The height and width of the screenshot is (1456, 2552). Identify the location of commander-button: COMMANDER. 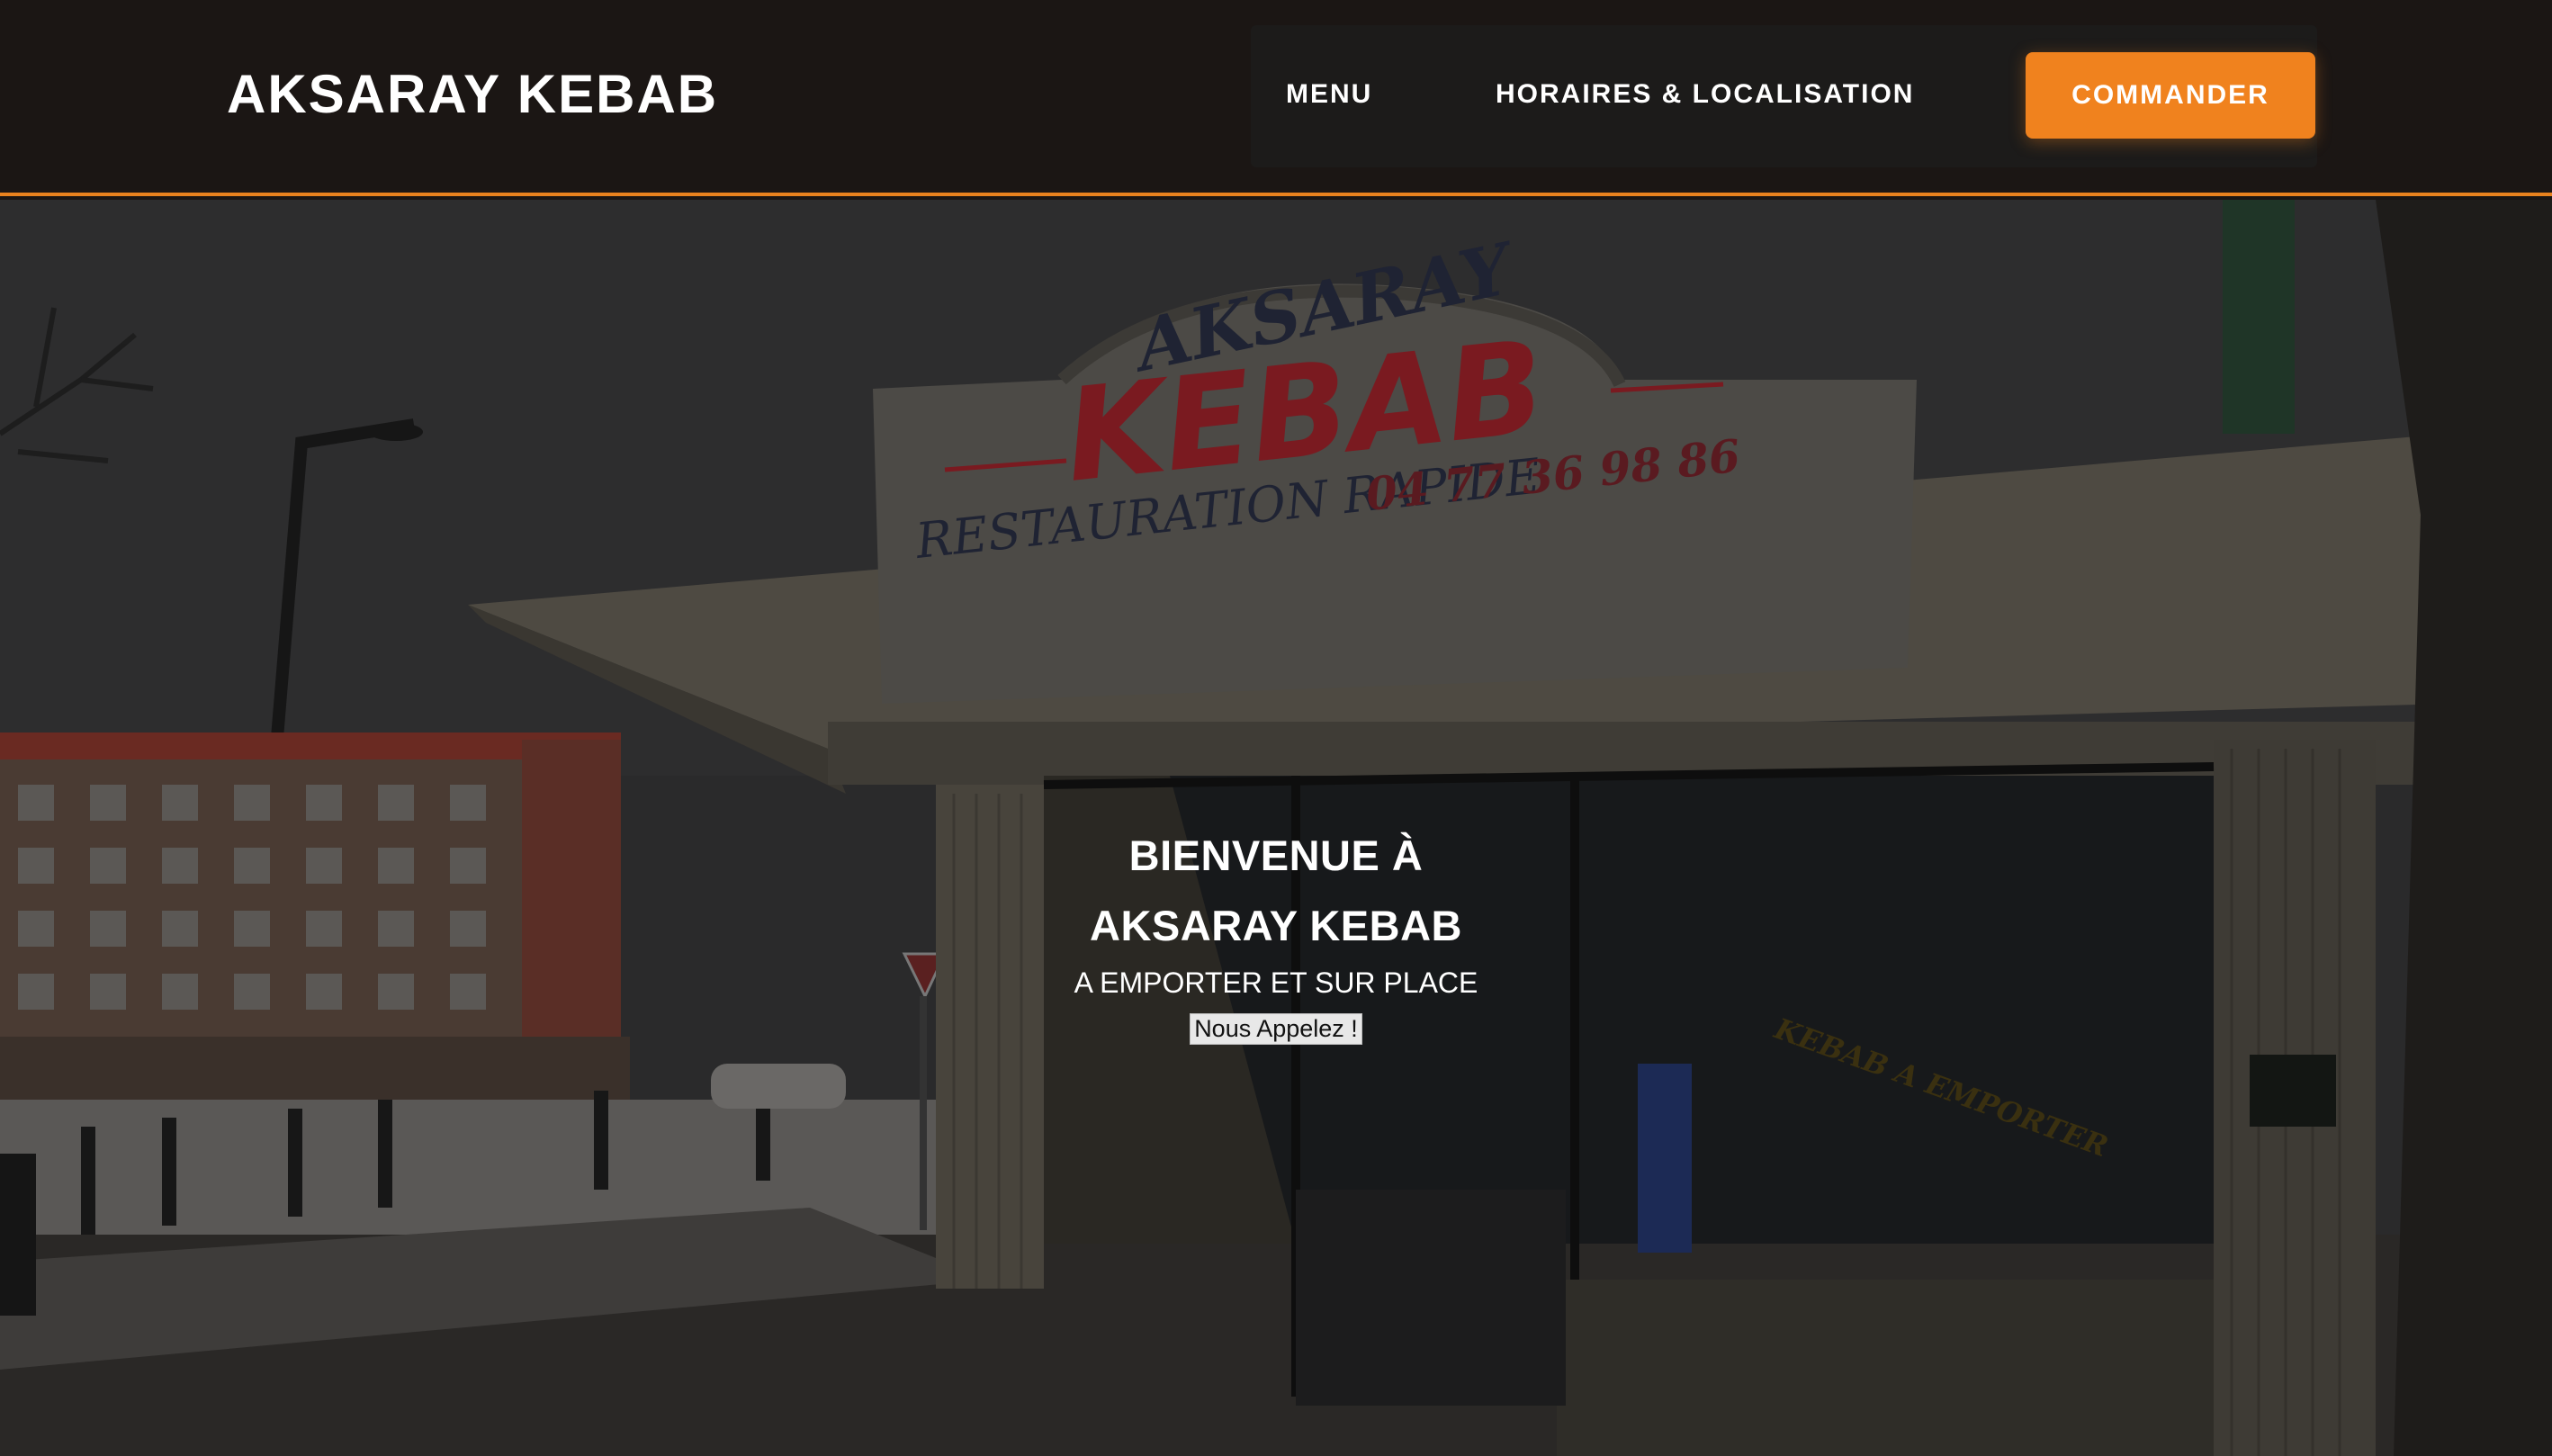
(2170, 95).